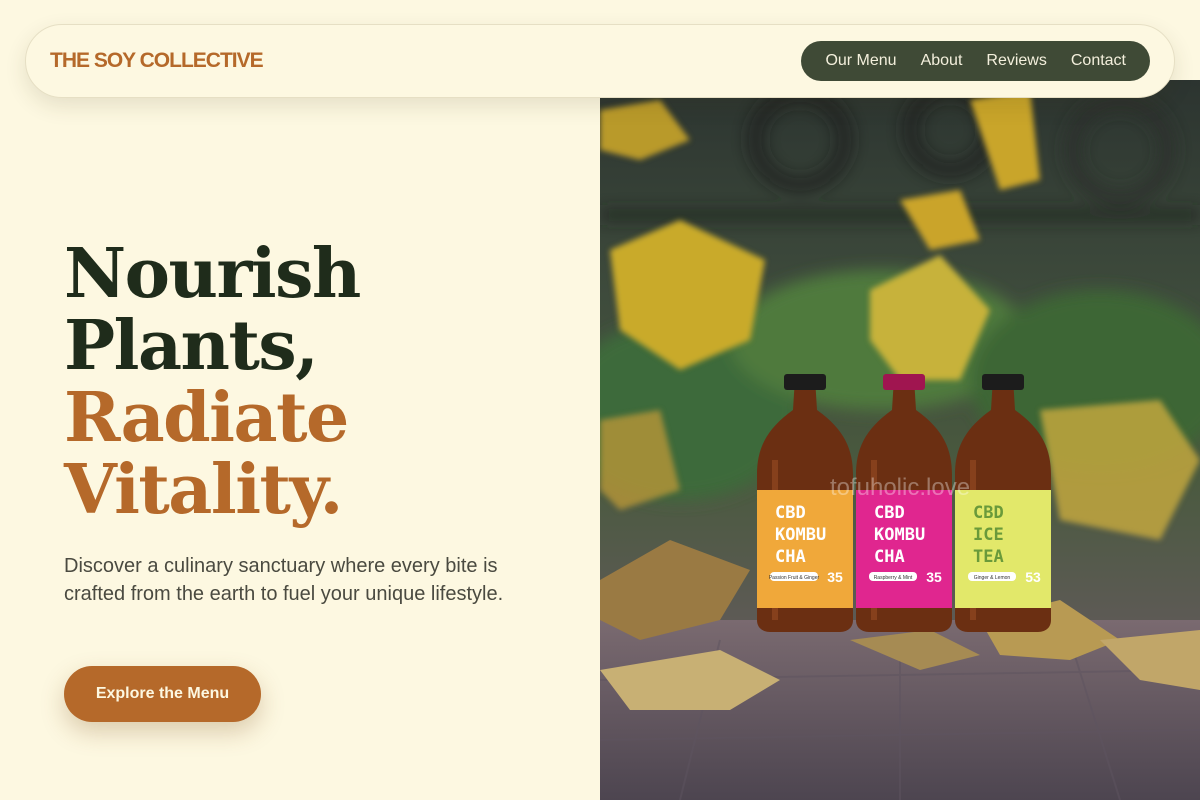 The image size is (1200, 800). I want to click on headline-line-1: Nourish, so click(212, 274).